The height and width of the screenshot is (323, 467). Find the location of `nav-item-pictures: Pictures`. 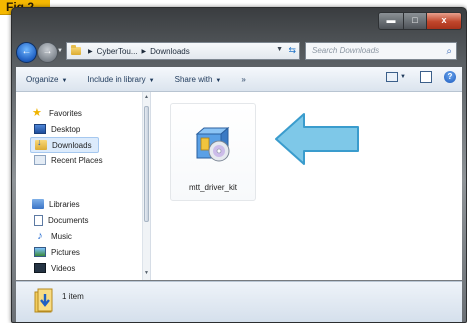

nav-item-pictures: Pictures is located at coordinates (57, 252).